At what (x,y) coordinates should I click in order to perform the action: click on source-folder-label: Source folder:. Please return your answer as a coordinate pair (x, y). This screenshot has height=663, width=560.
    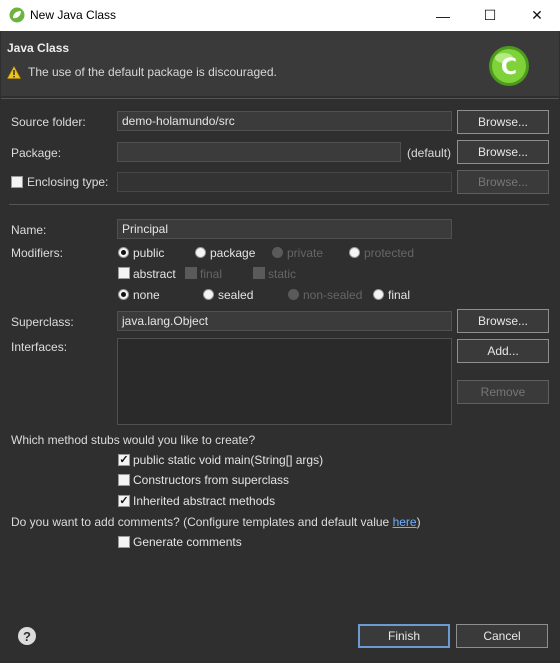
    Looking at the image, I should click on (48, 122).